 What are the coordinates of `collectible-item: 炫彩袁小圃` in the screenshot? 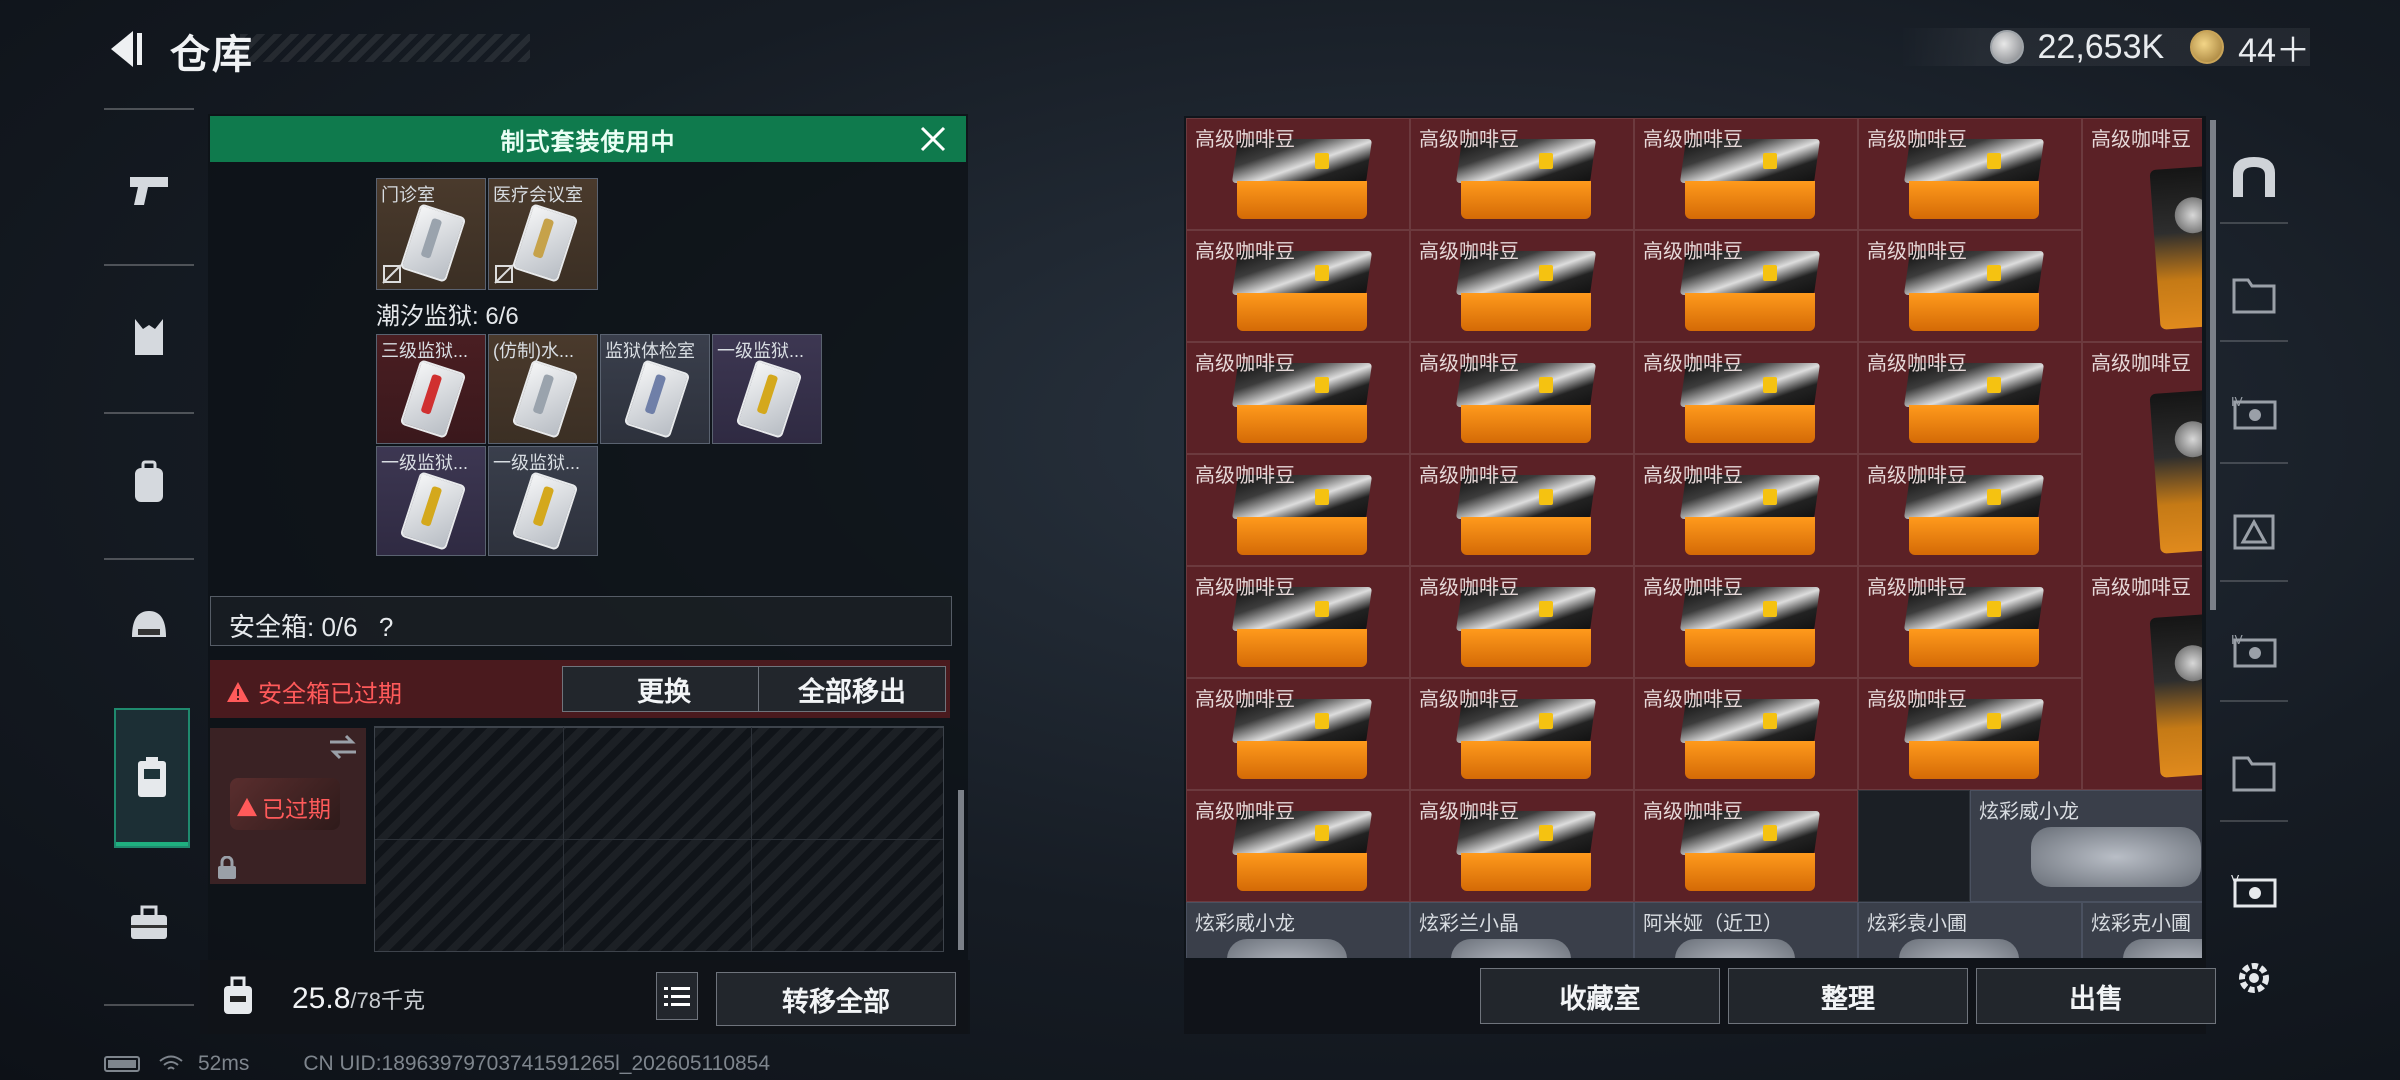 It's located at (1970, 930).